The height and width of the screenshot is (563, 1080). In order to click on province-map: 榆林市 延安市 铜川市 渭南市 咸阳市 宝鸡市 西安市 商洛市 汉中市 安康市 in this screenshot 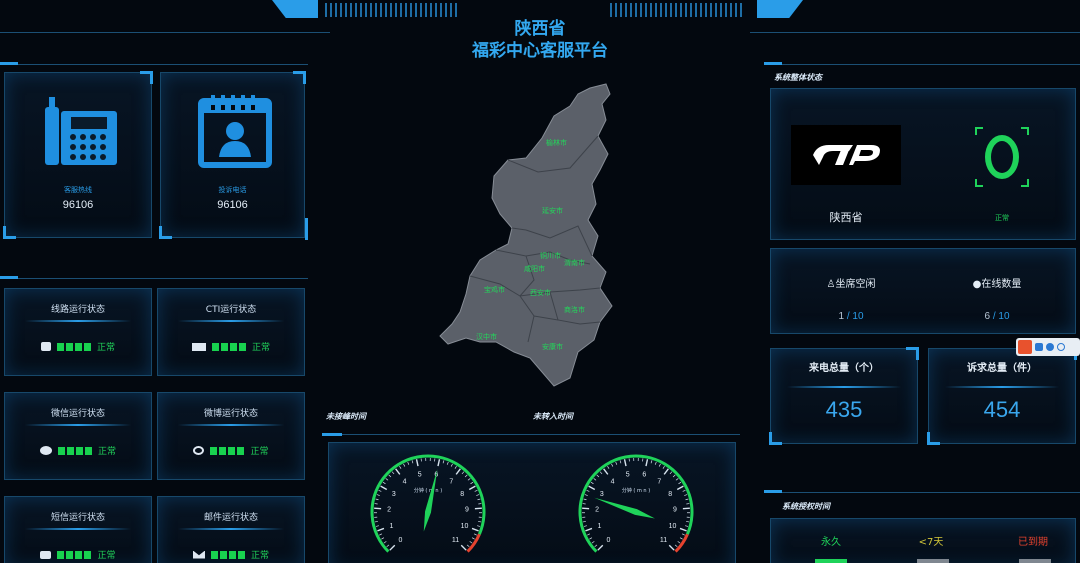, I will do `click(535, 235)`.